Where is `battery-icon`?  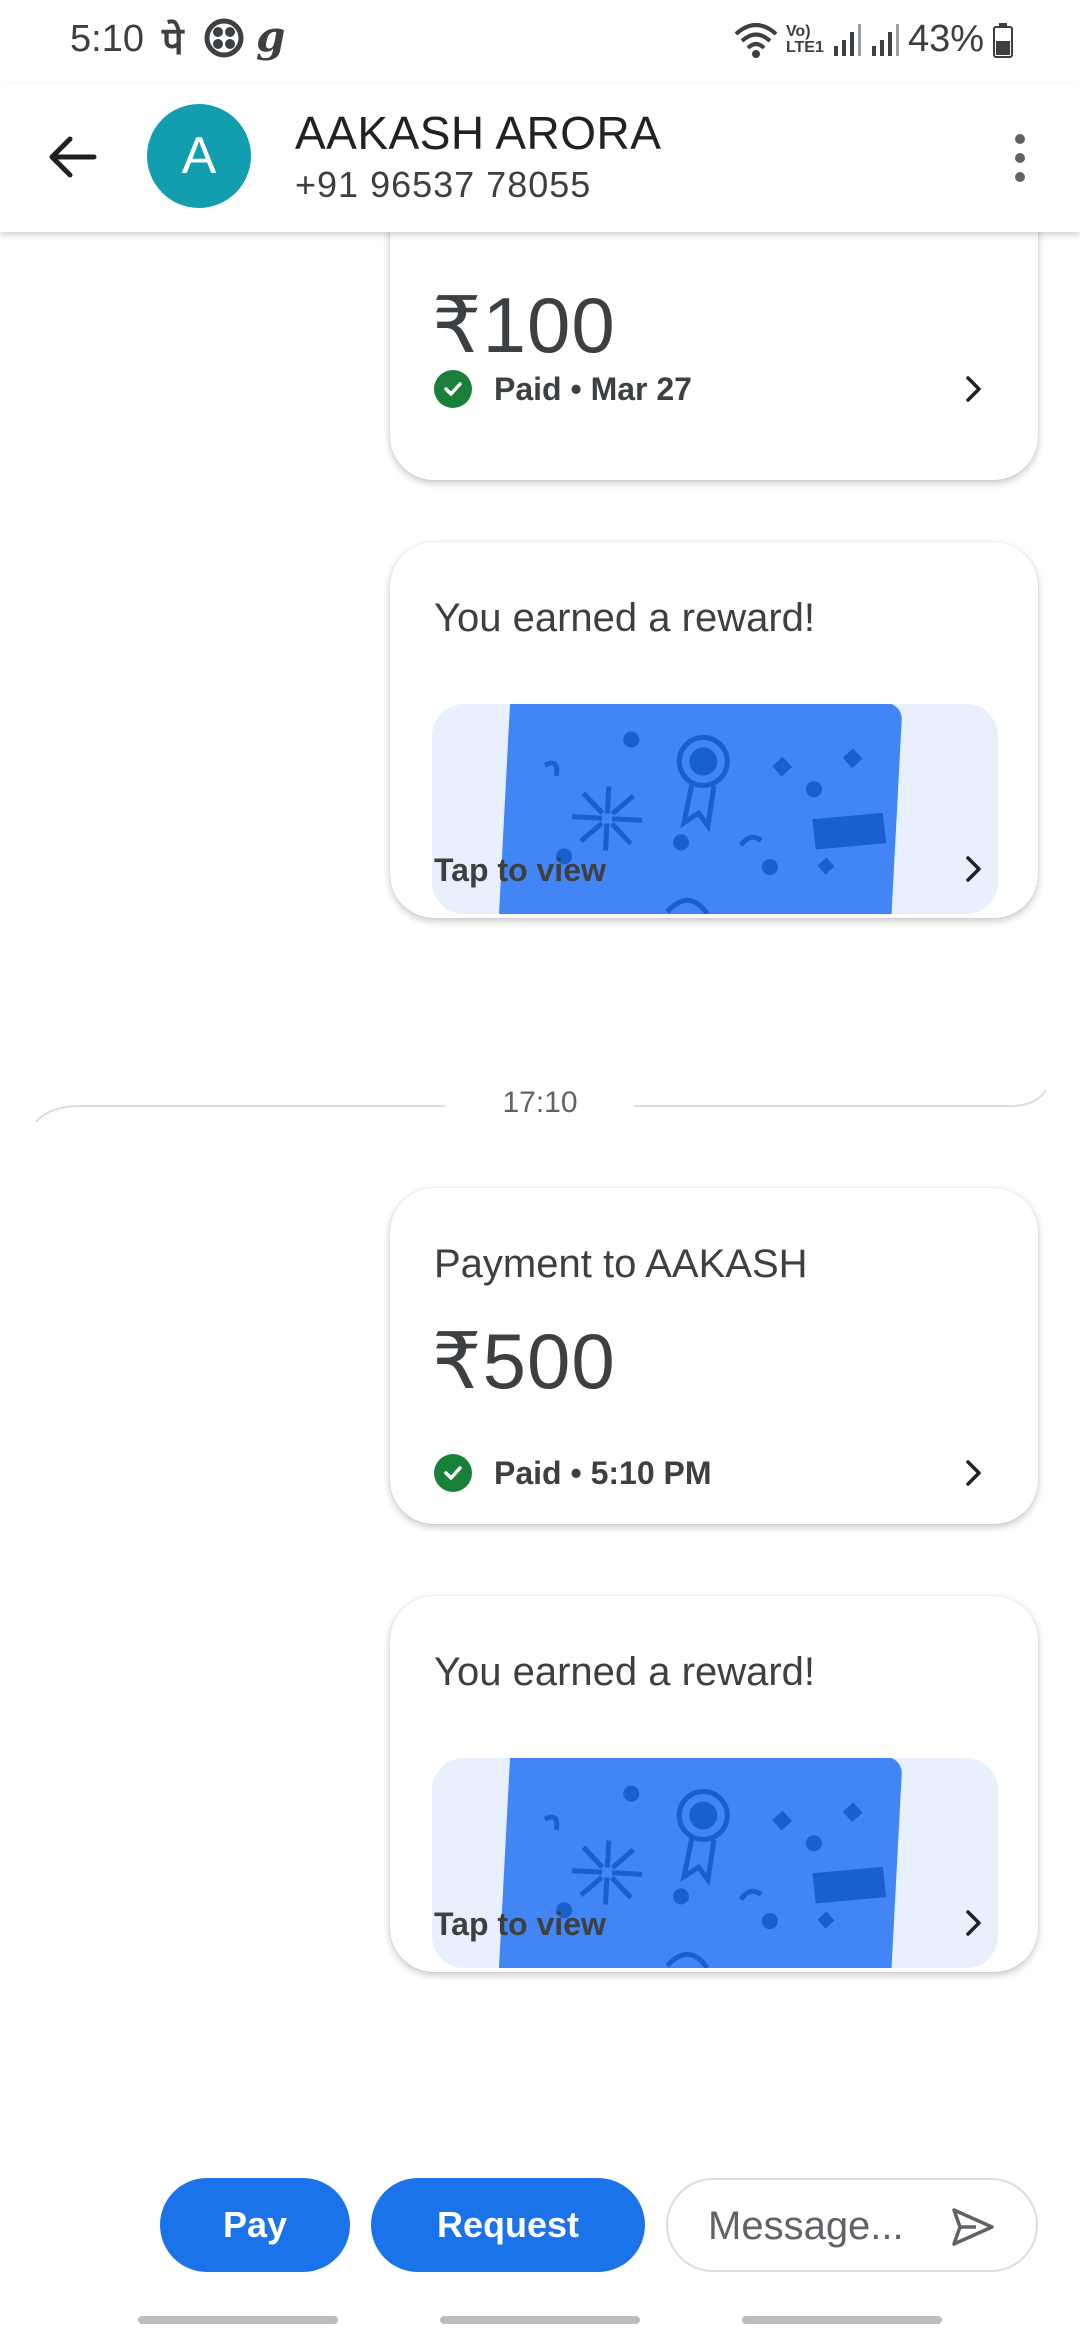
battery-icon is located at coordinates (1003, 40).